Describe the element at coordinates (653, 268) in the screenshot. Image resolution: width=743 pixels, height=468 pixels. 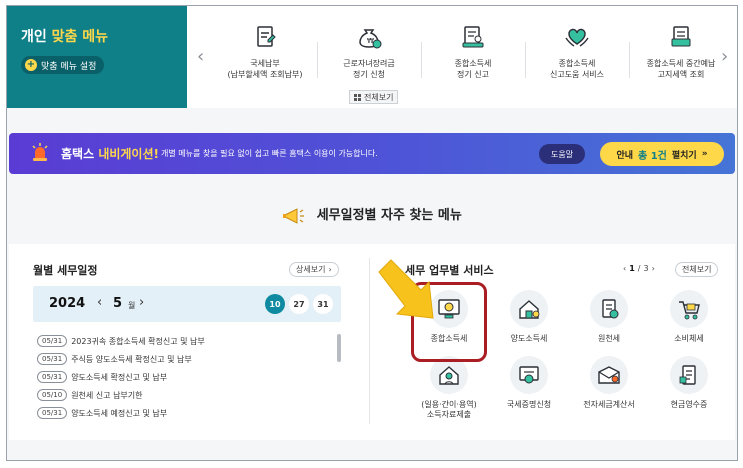
I see `next-page-button: ›` at that location.